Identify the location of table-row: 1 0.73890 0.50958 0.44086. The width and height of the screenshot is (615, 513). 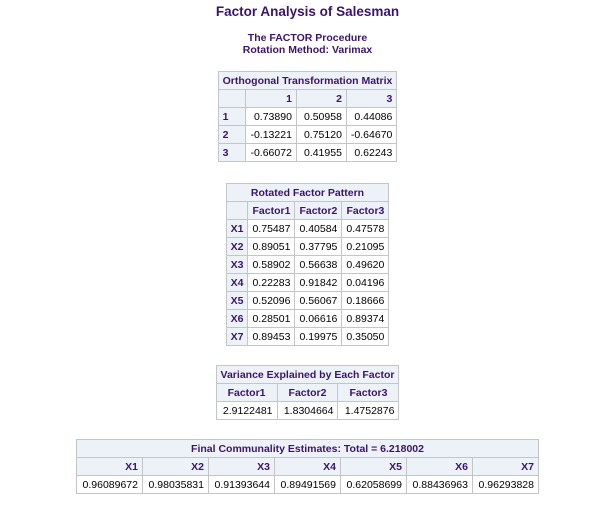
(307, 116).